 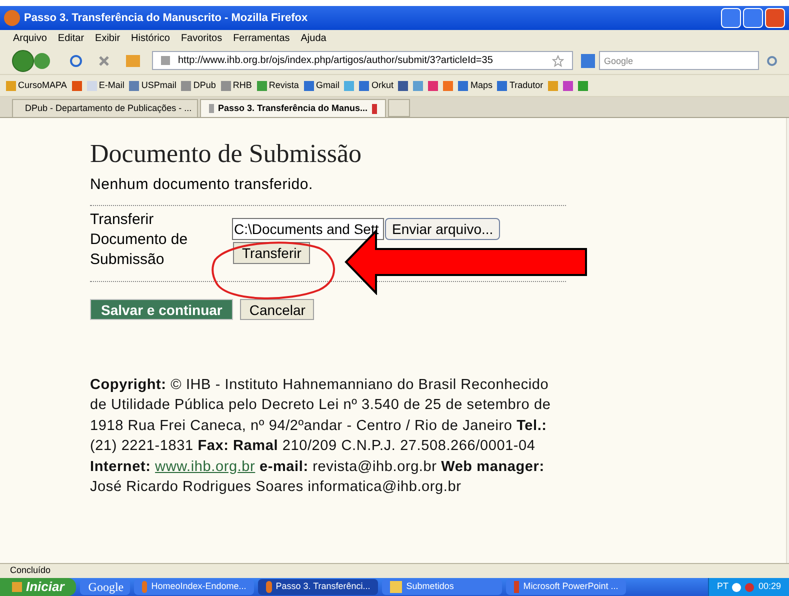 What do you see at coordinates (226, 154) in the screenshot?
I see `page-heading: Documento de Submissão` at bounding box center [226, 154].